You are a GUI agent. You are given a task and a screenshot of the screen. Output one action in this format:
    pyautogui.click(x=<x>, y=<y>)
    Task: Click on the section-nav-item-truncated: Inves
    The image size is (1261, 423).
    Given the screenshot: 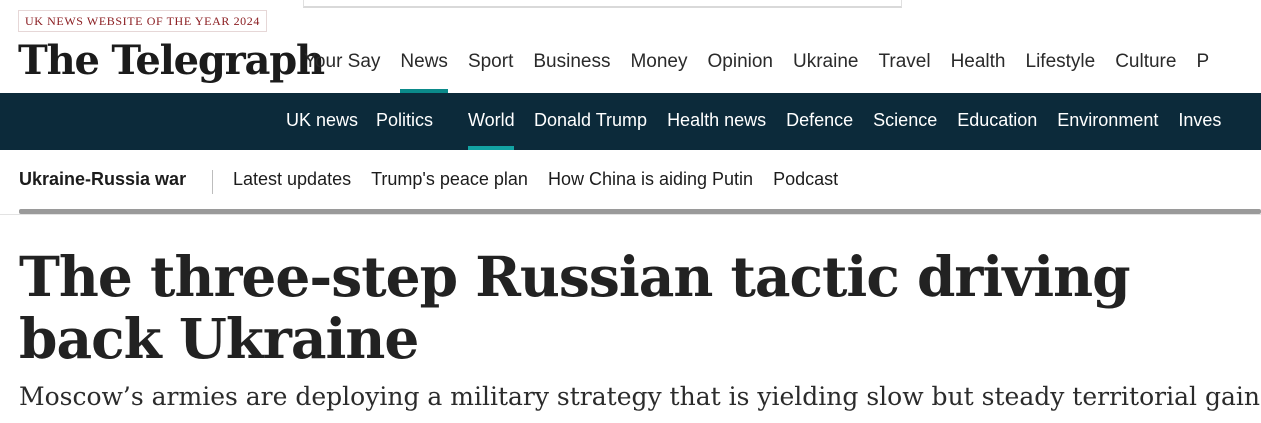 What is the action you would take?
    pyautogui.click(x=1199, y=121)
    